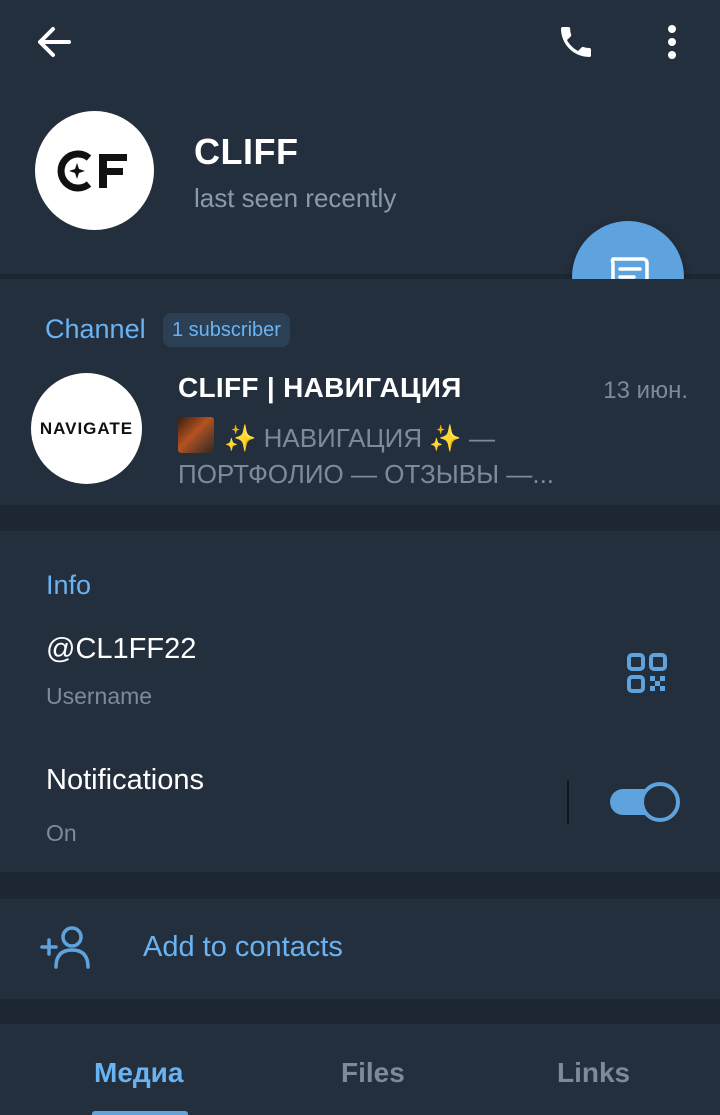 The height and width of the screenshot is (1115, 720). I want to click on info-section-label: Info, so click(69, 585).